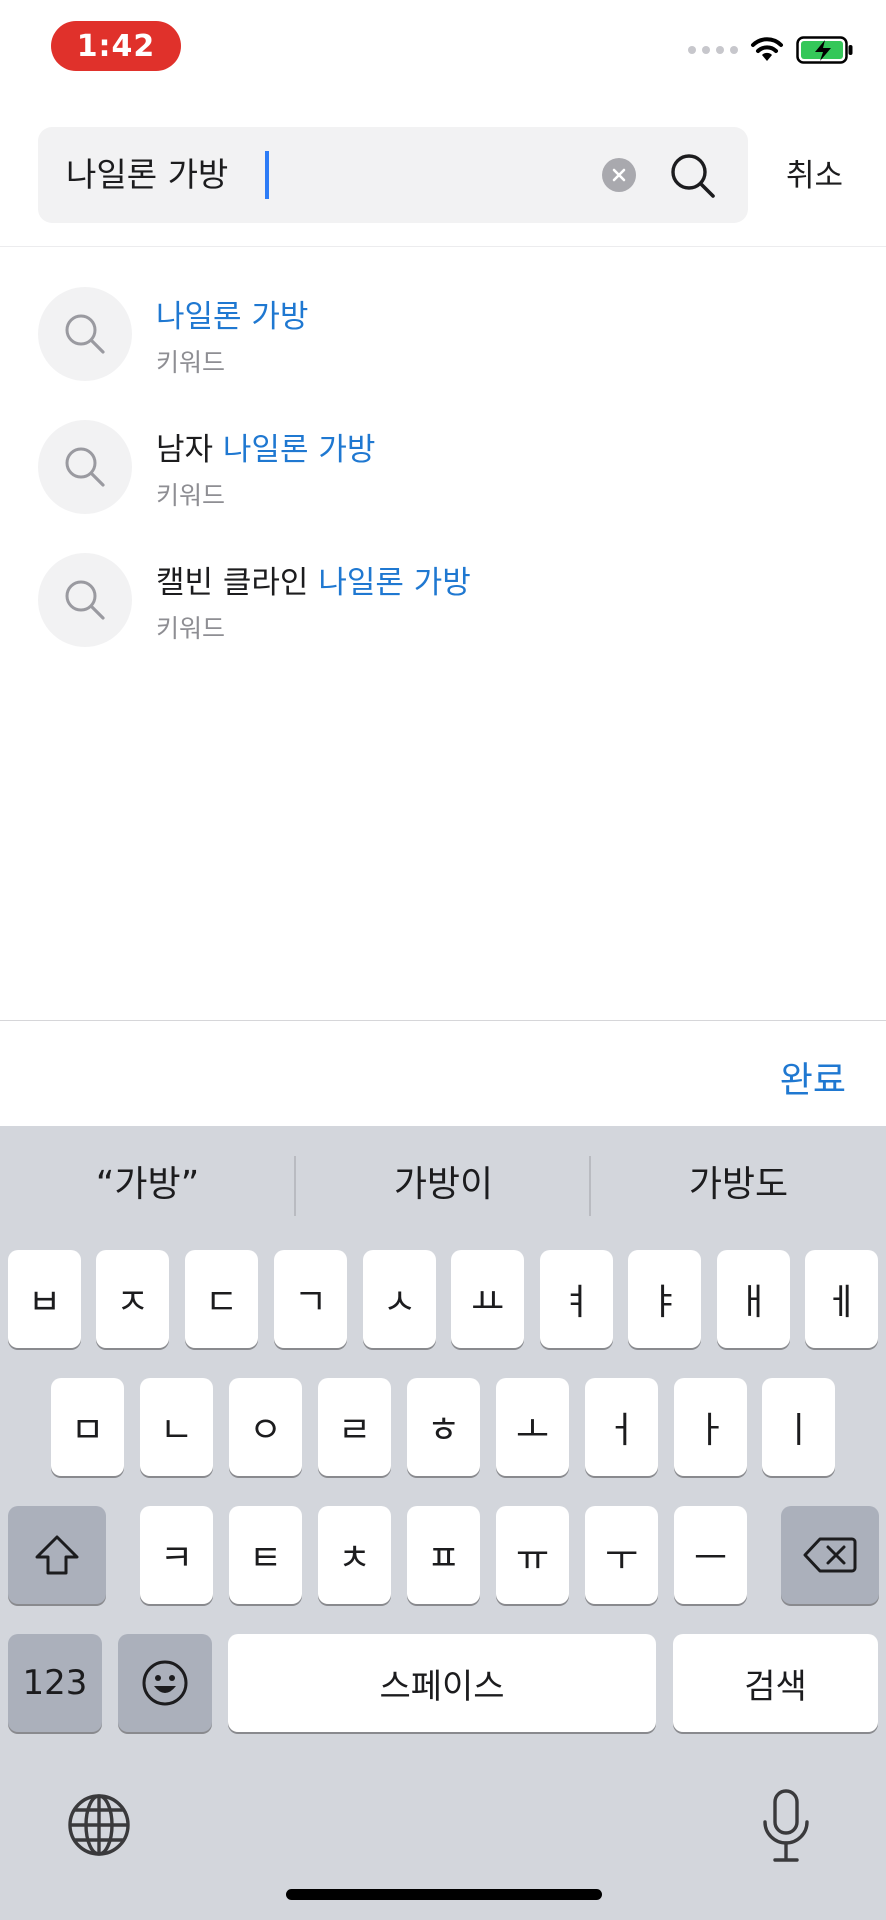  I want to click on key: ㅌ, so click(265, 1555).